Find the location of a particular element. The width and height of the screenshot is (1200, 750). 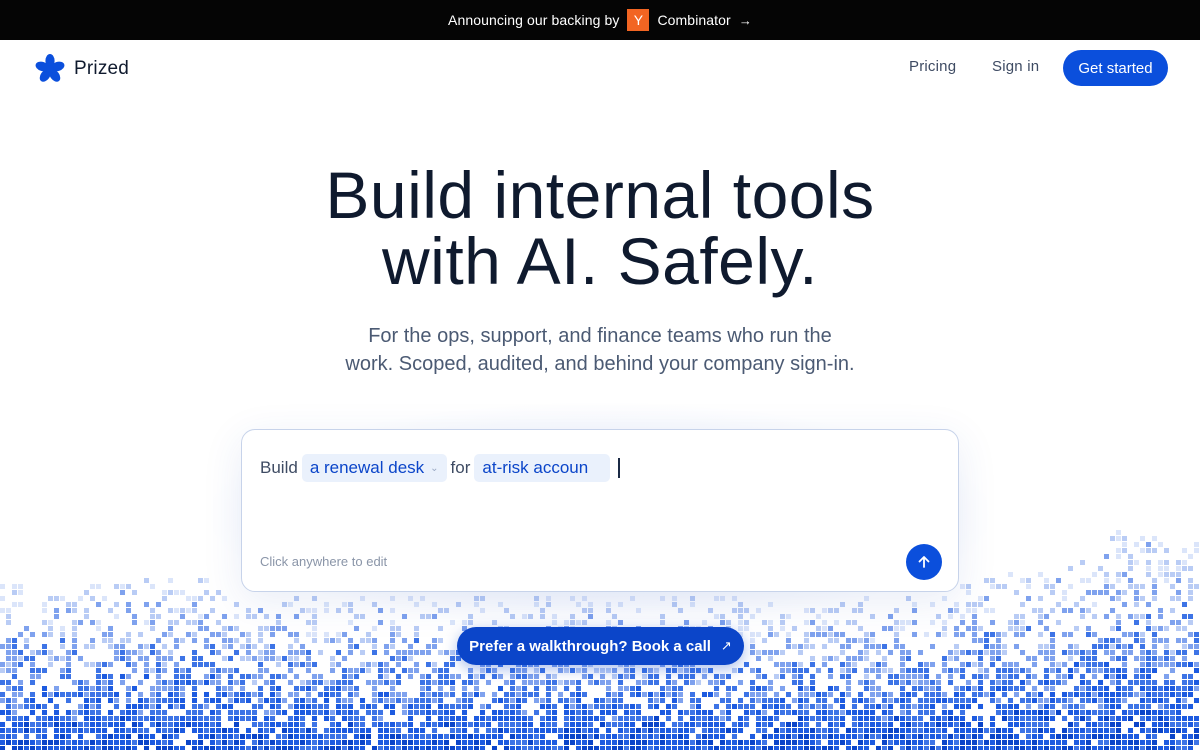

arrow-up-icon is located at coordinates (924, 562).